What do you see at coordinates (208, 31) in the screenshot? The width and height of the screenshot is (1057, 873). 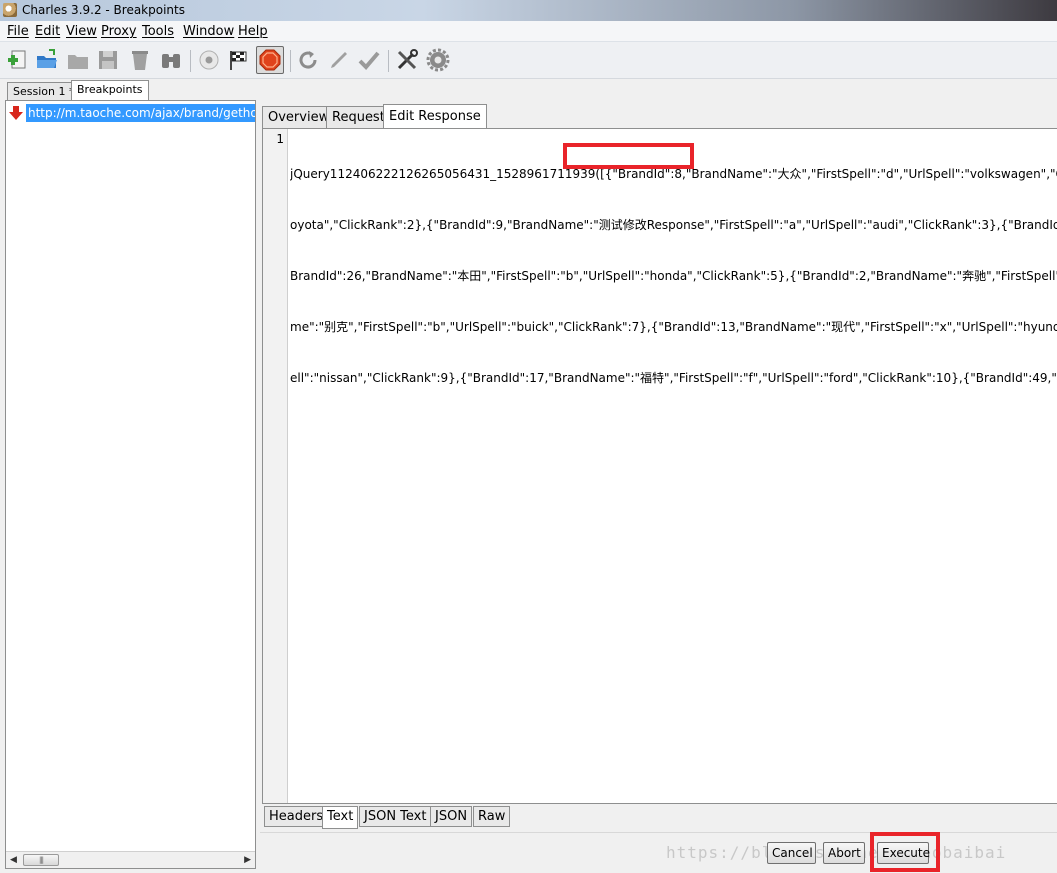 I see `menu-window: Window` at bounding box center [208, 31].